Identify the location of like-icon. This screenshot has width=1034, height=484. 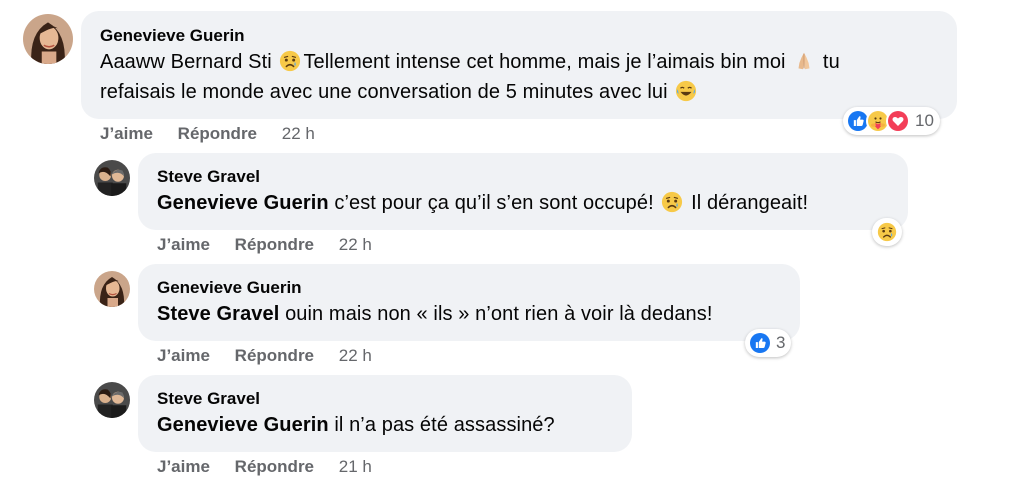
(760, 343).